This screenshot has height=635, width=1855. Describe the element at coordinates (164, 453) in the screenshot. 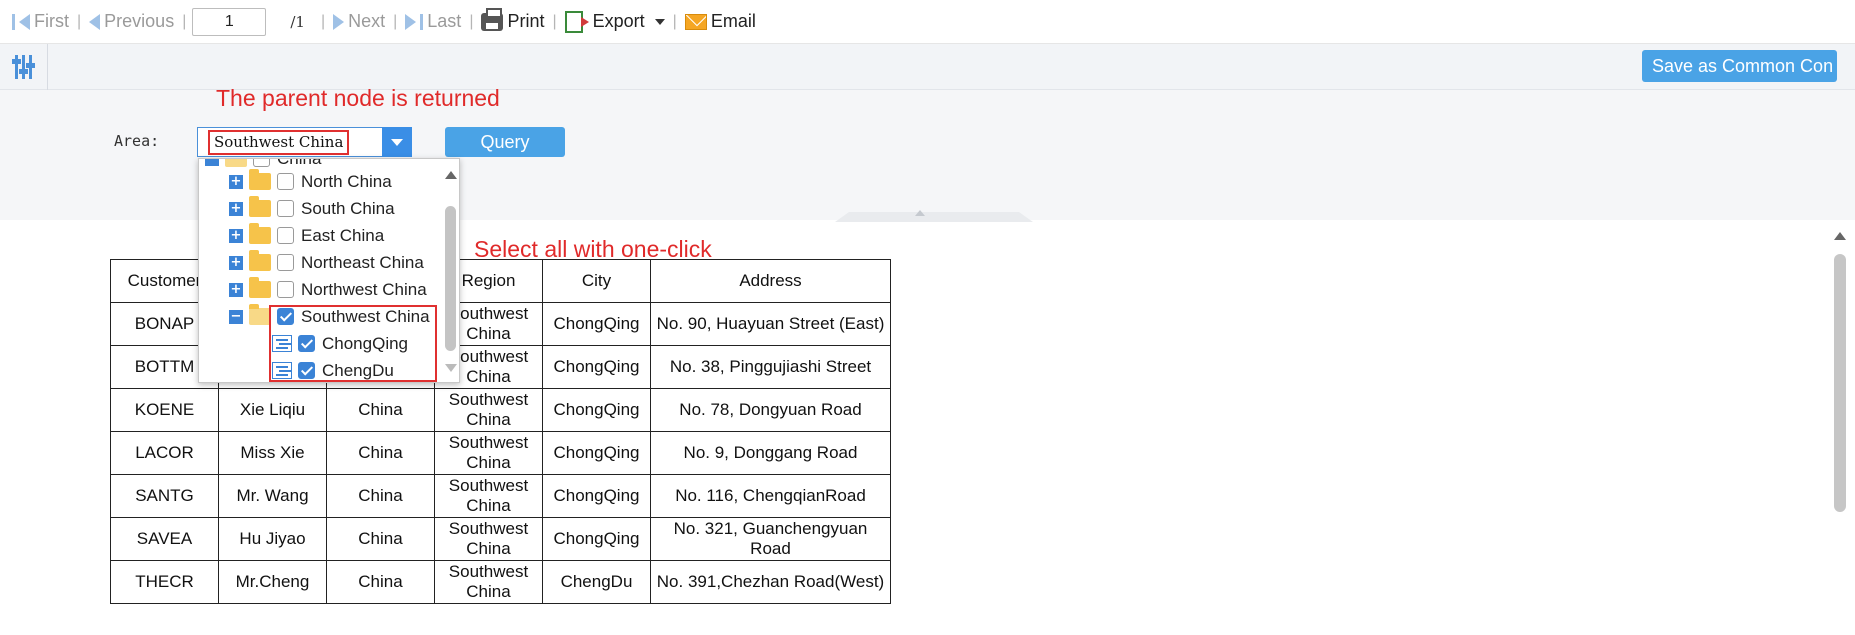

I see `table-cell: LACOR` at that location.